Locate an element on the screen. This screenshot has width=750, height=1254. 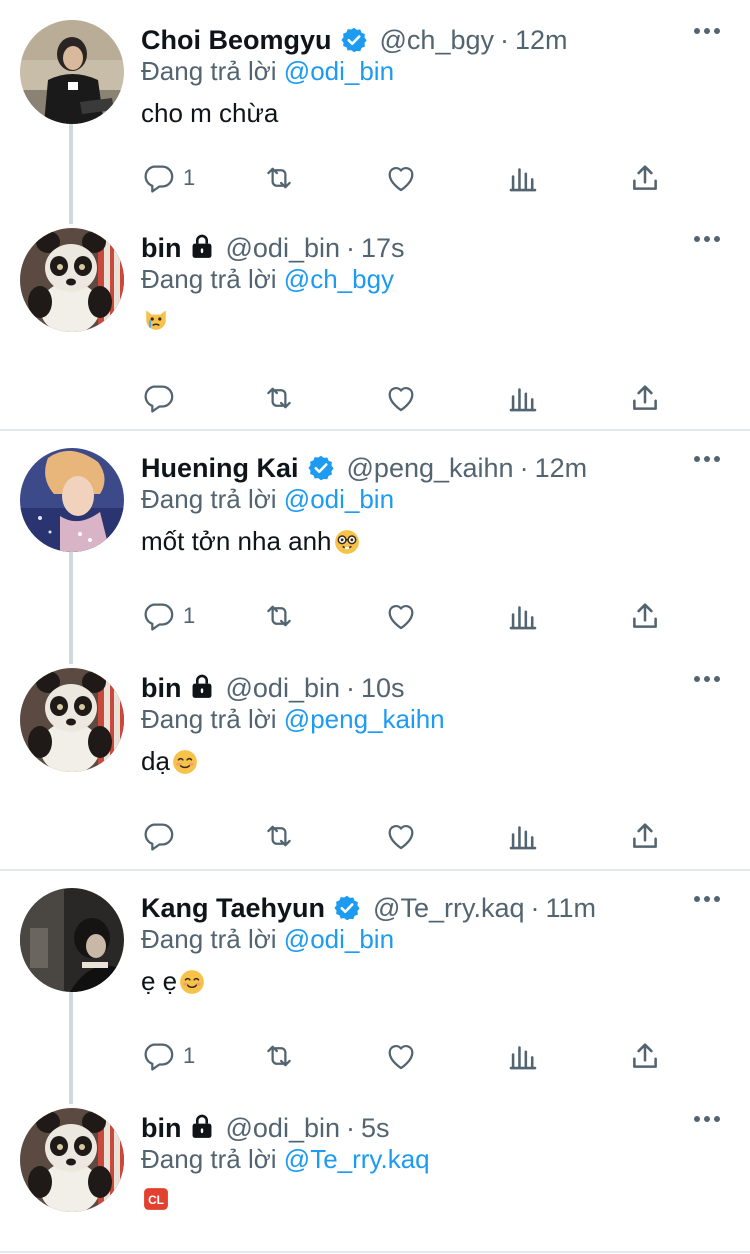
user-handle: @ch_bgy is located at coordinates (437, 40).